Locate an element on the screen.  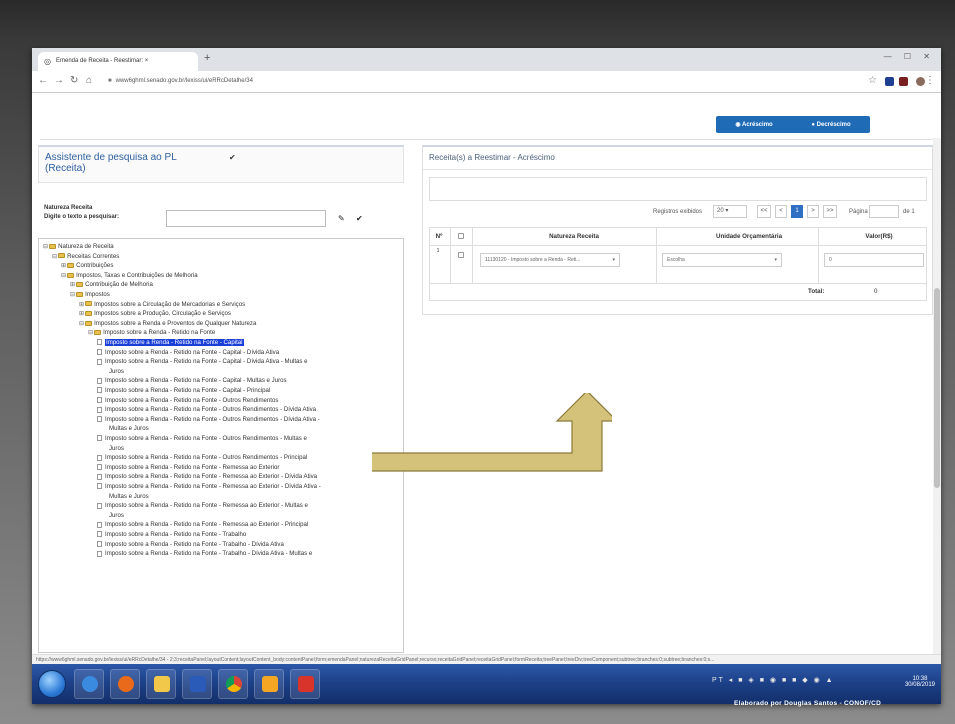
taskbar-pdf is located at coordinates (305, 684).